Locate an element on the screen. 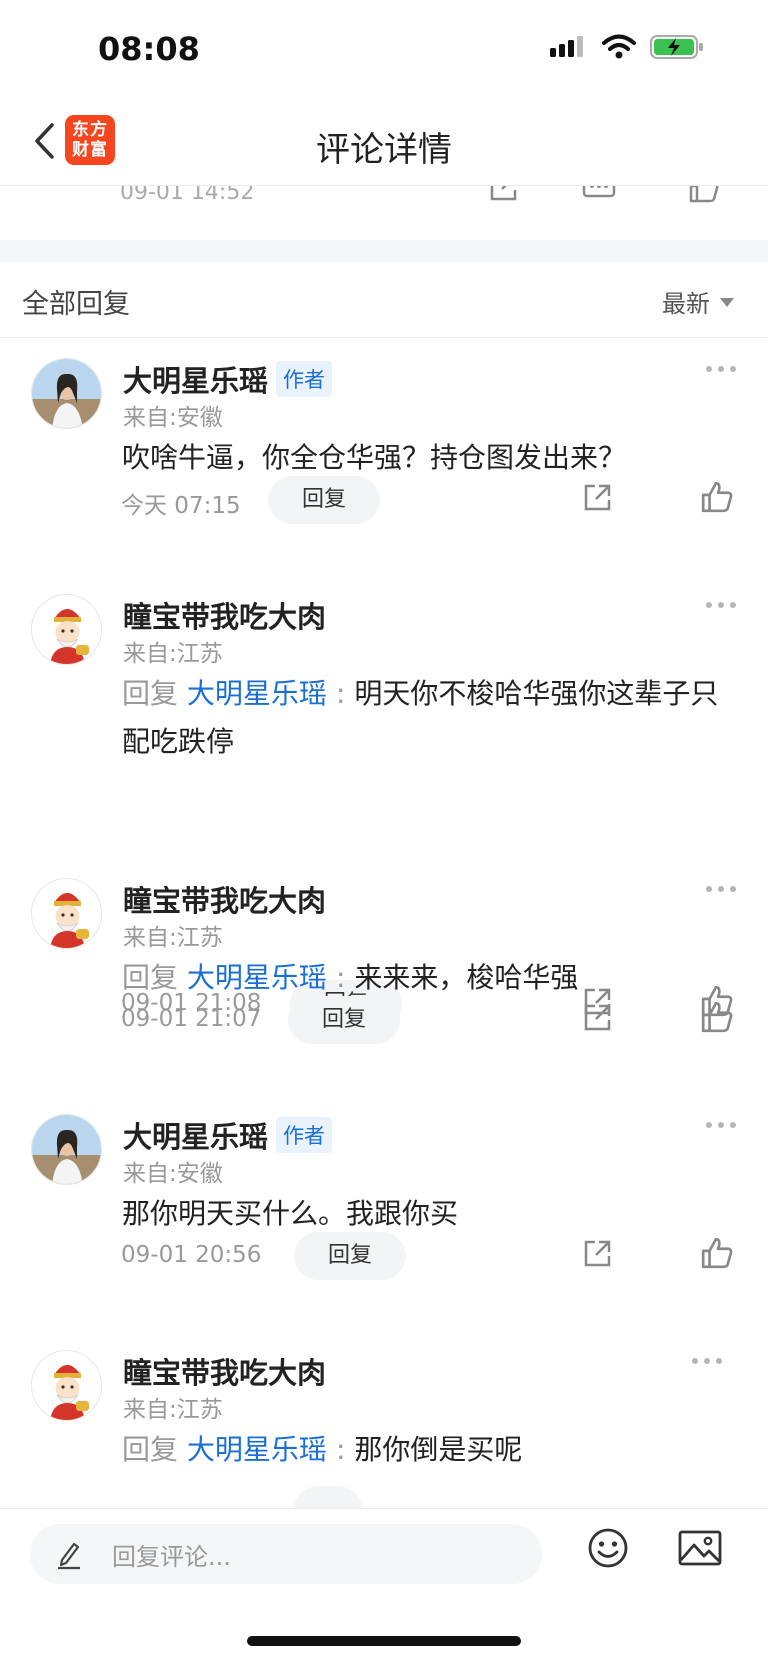 Image resolution: width=768 pixels, height=1663 pixels. reply-body: 那你明天买什么。我跟你买 is located at coordinates (290, 1213).